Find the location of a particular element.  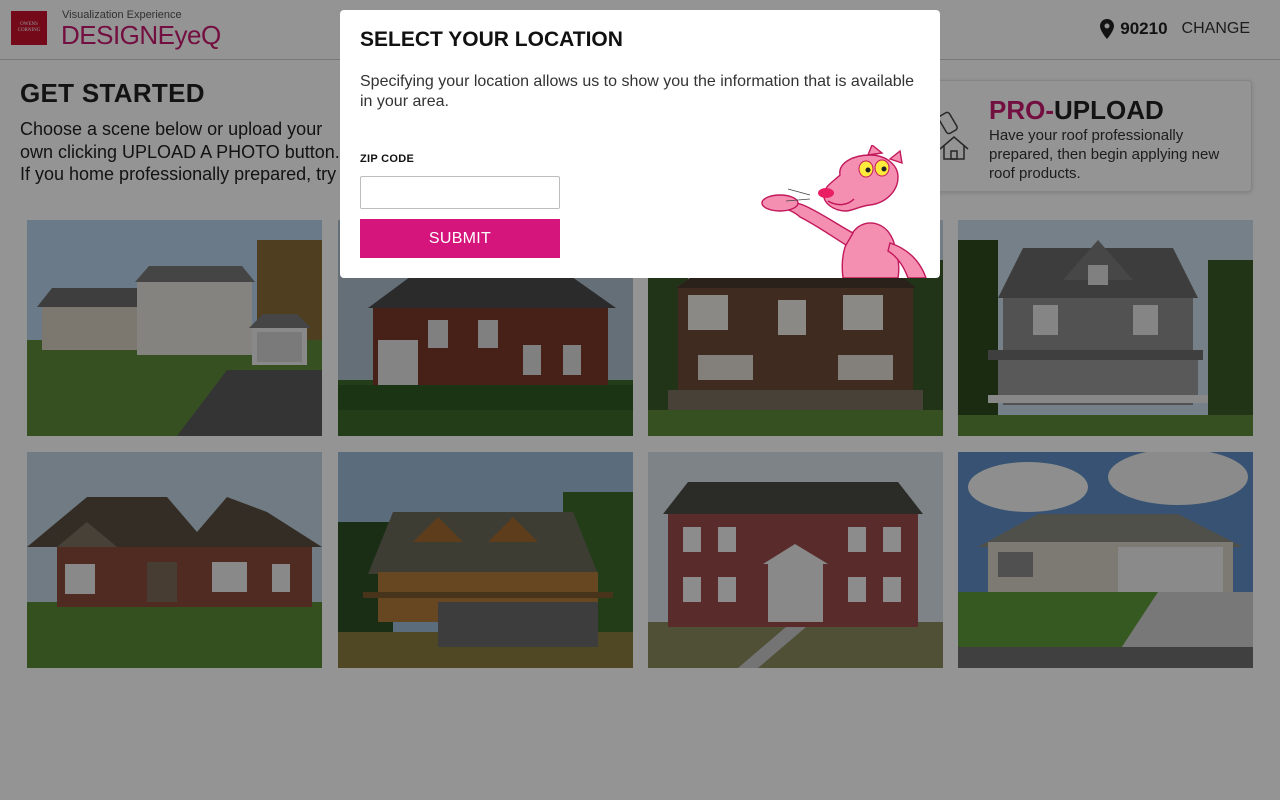

submit-button: SUBMIT is located at coordinates (460, 238).